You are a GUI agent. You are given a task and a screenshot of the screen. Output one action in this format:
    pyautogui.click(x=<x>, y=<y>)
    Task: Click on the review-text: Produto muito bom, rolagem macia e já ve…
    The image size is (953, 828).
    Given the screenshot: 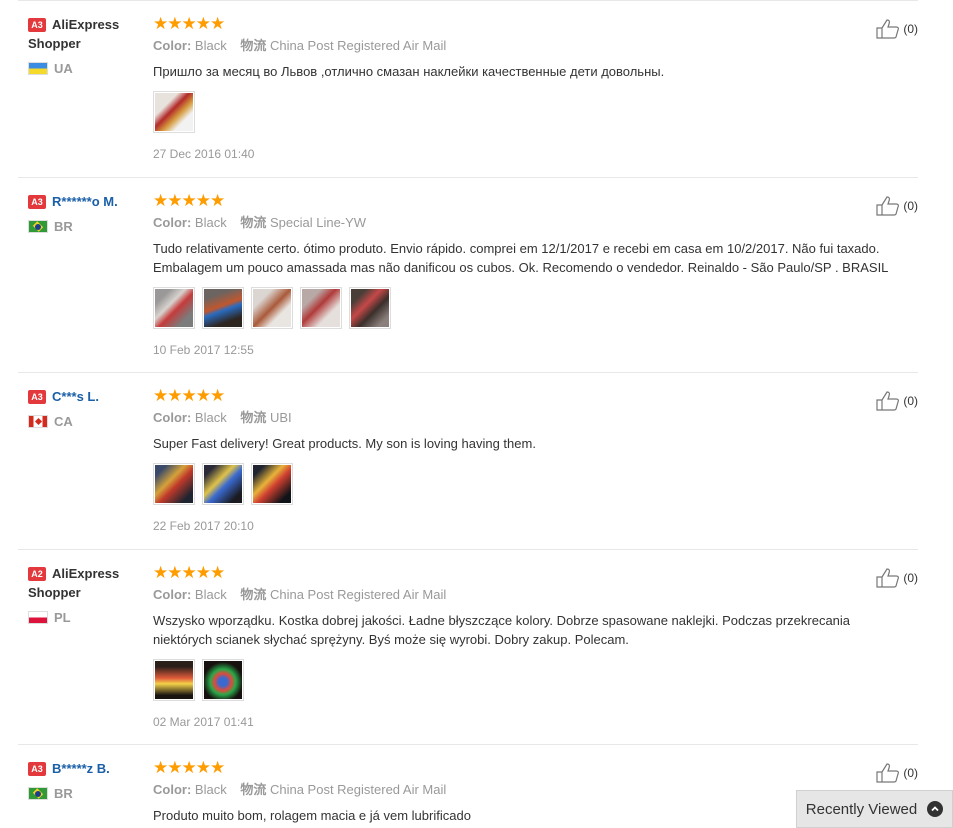 What is the action you would take?
    pyautogui.click(x=312, y=815)
    